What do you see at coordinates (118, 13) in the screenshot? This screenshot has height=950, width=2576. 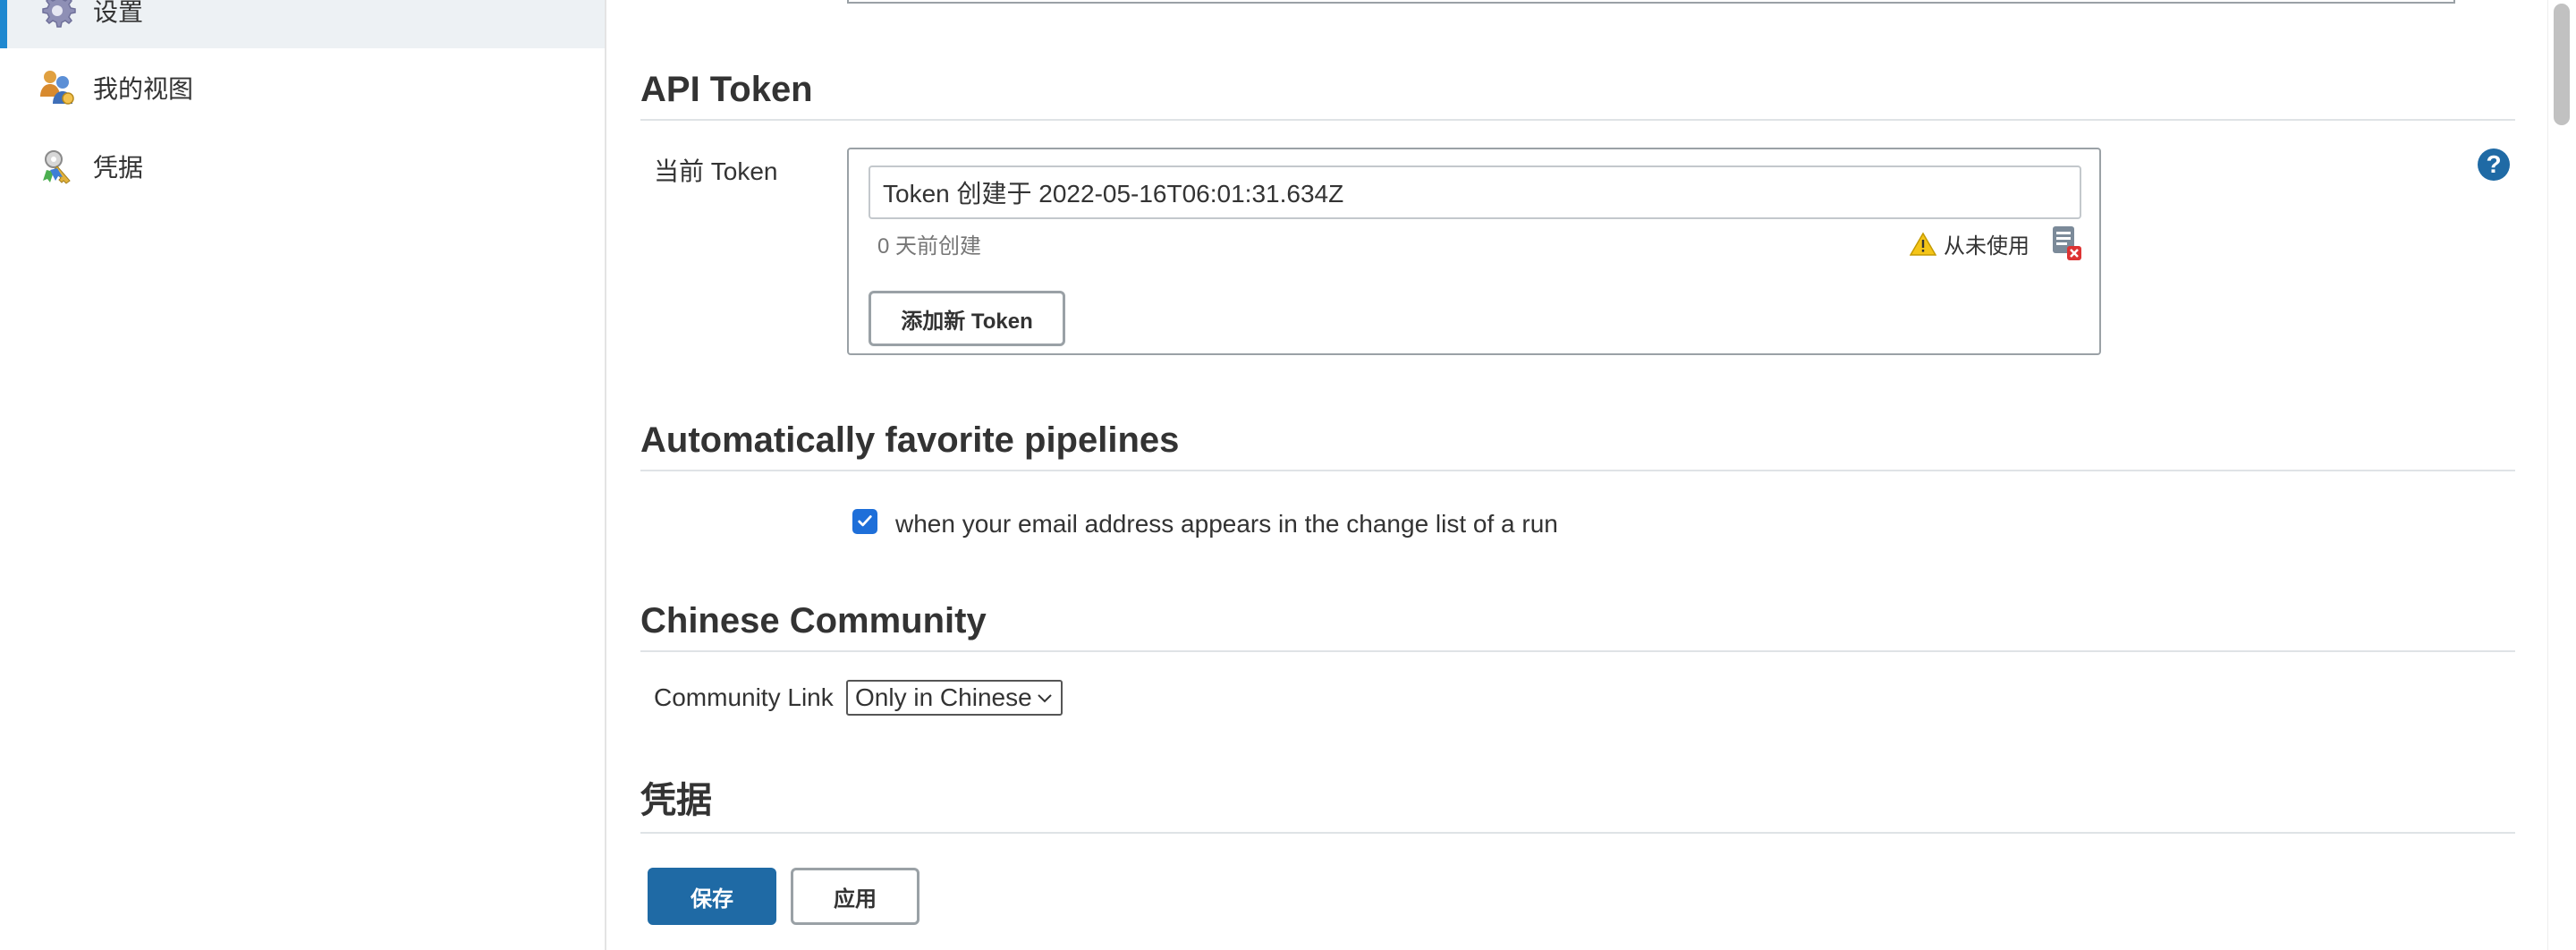 I see `sidebar-item-label: 设置` at bounding box center [118, 13].